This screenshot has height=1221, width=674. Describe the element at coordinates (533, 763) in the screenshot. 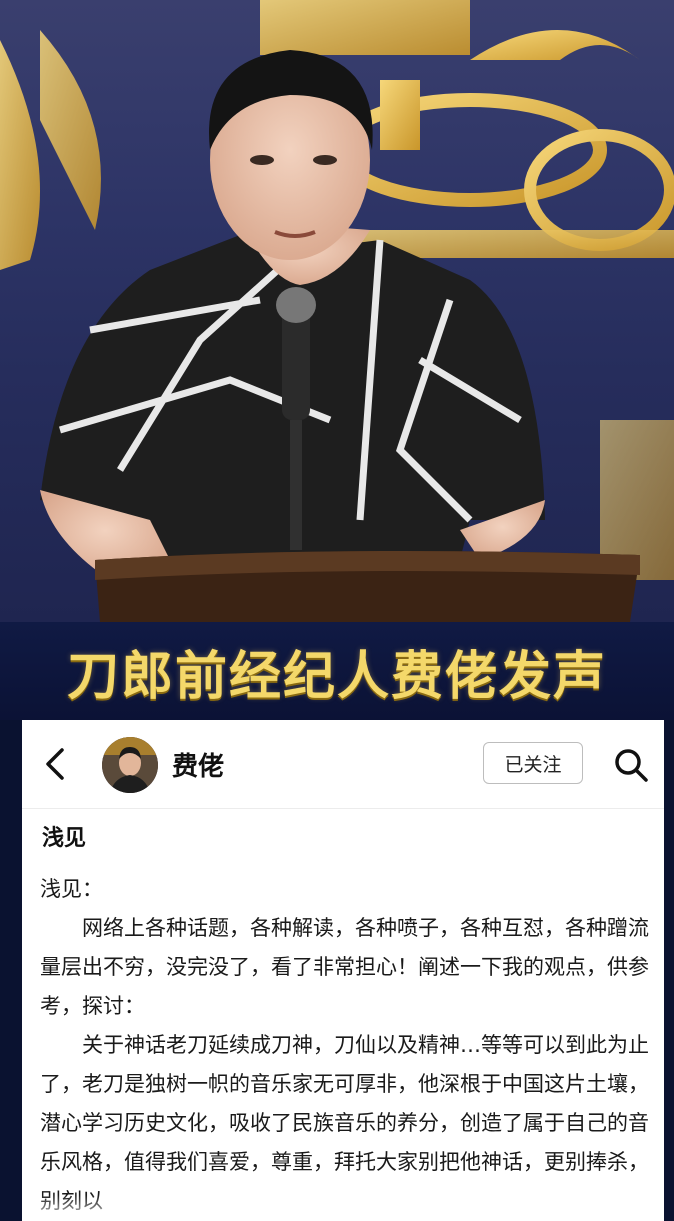

I see `follow-button: 已关注` at that location.